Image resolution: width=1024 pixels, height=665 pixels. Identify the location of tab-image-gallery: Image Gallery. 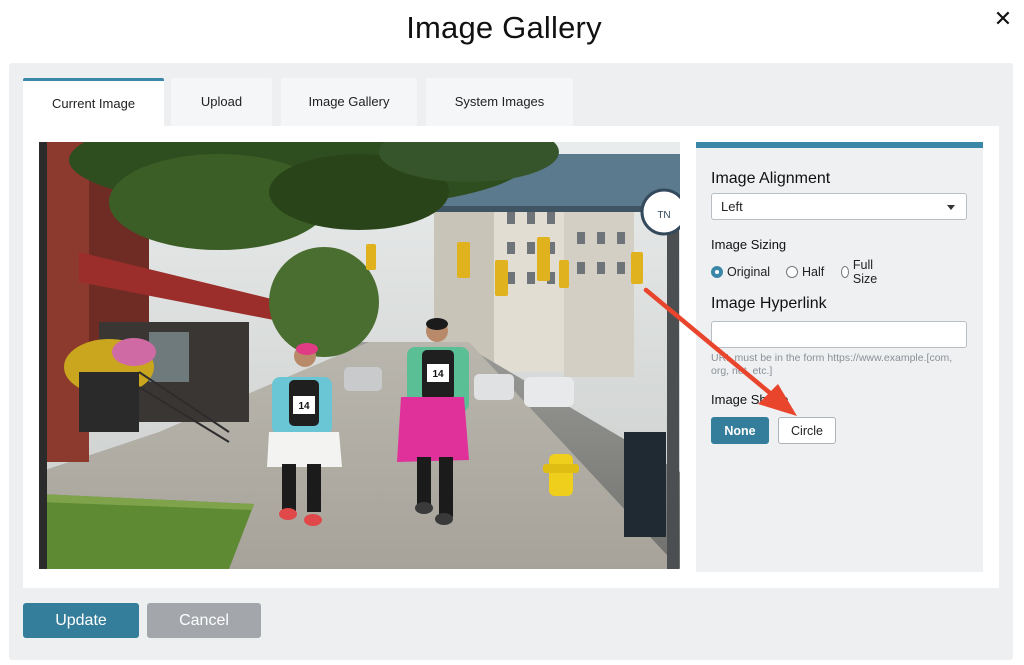
(349, 102).